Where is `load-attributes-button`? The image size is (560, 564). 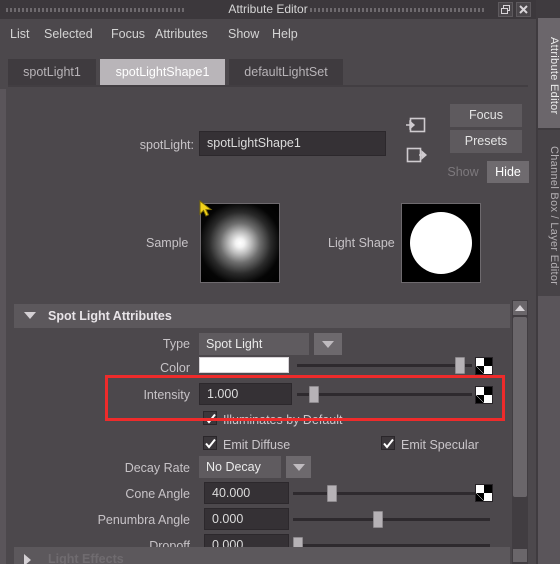 load-attributes-button is located at coordinates (416, 126).